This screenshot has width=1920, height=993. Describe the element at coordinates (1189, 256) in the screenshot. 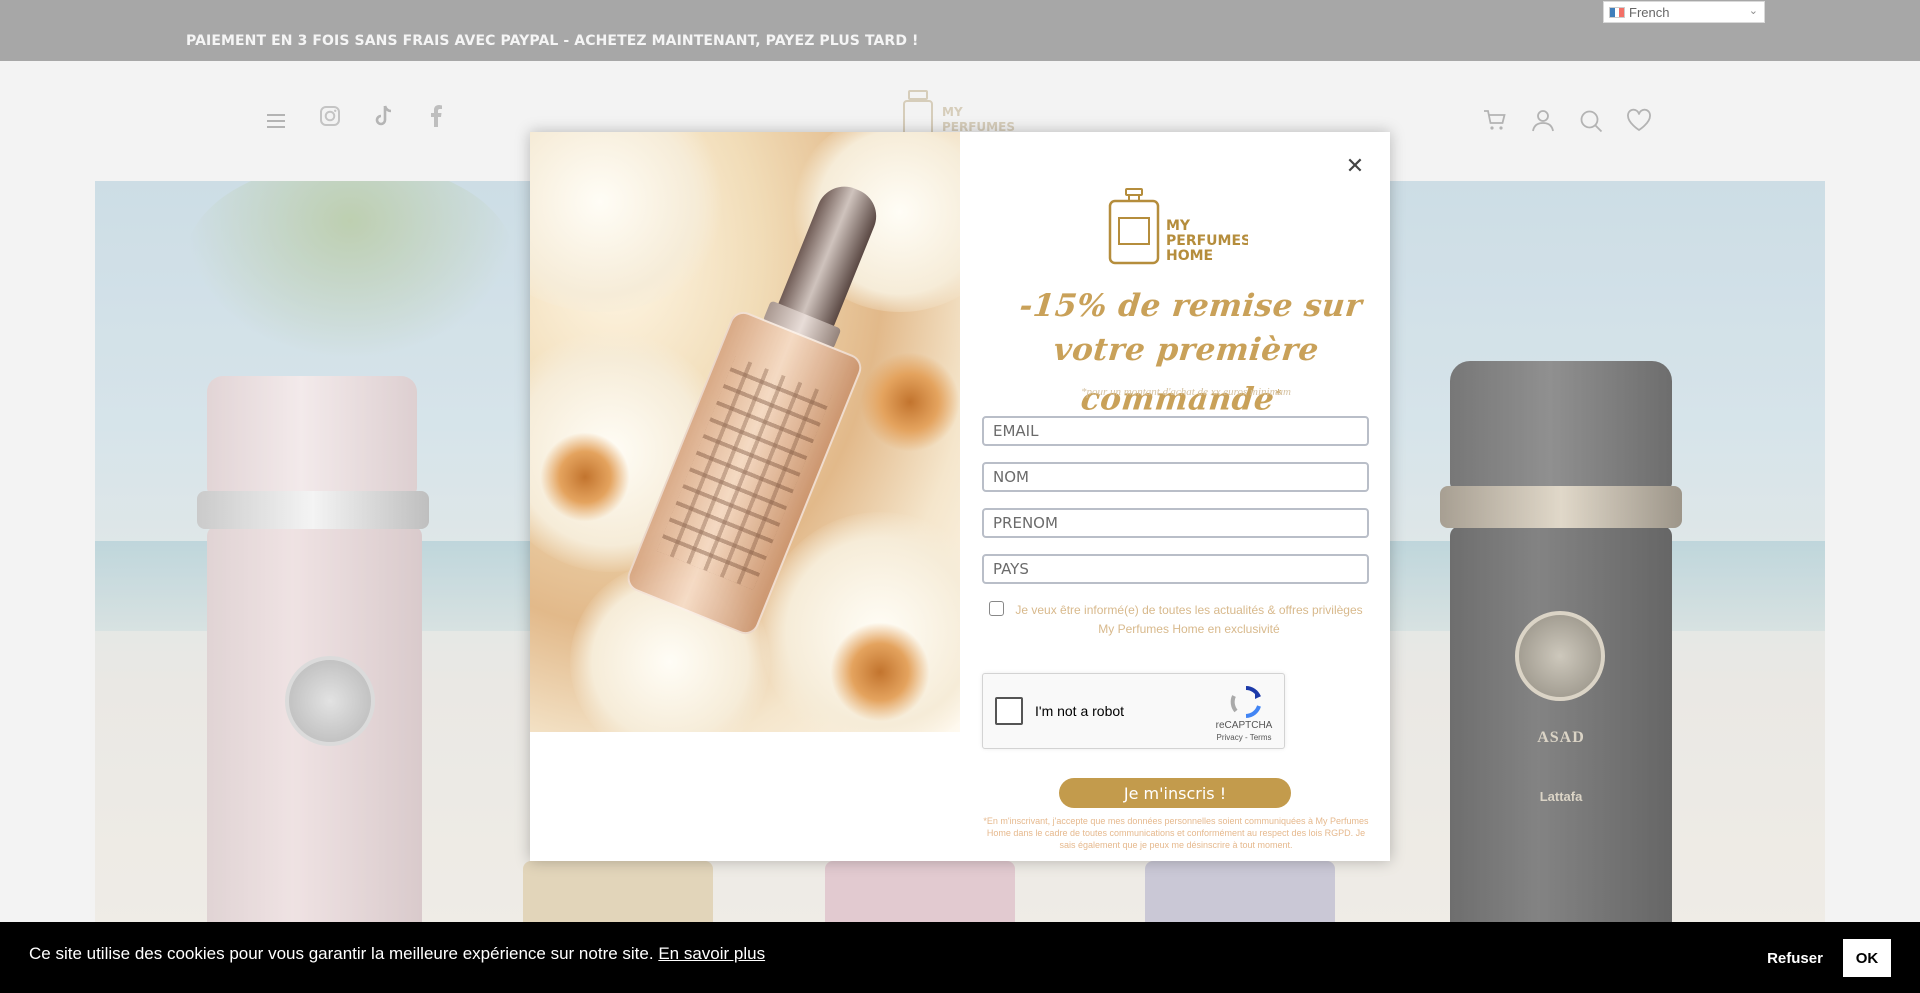

I see `popup-logo-line3: HOME` at that location.